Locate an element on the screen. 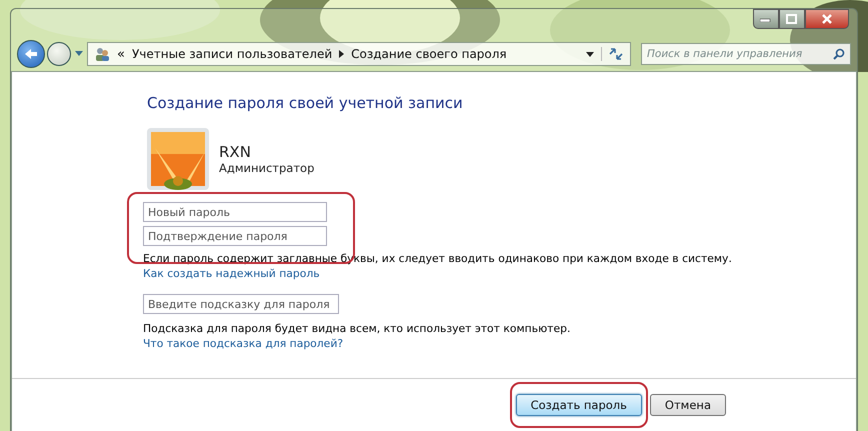 The image size is (868, 431). breadcrumb-item: Создание своего пароля is located at coordinates (429, 54).